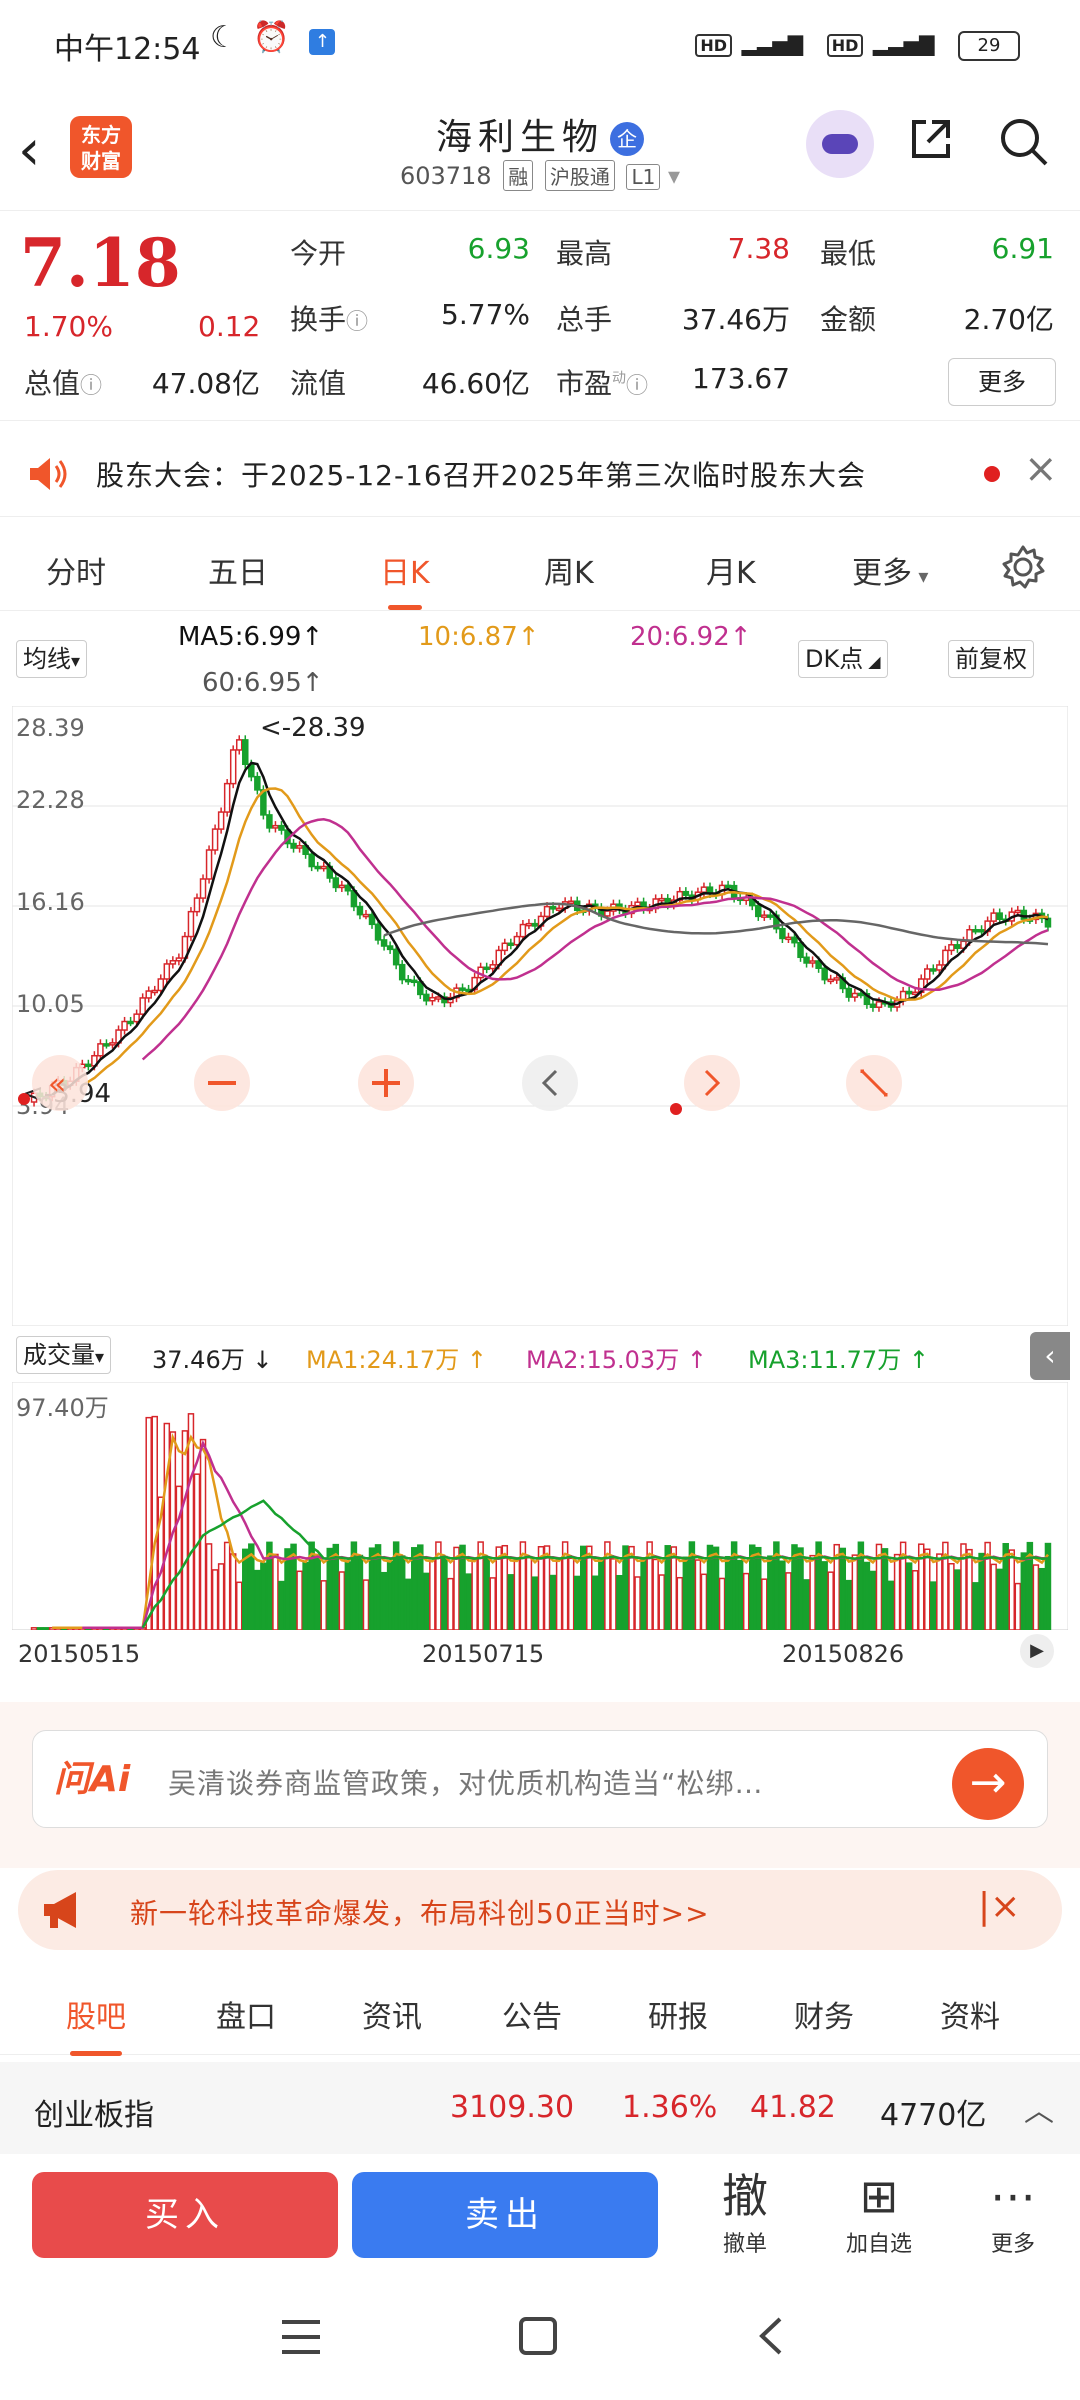 The image size is (1080, 2400). What do you see at coordinates (569, 570) in the screenshot?
I see `tab-weekly-k: 周K` at bounding box center [569, 570].